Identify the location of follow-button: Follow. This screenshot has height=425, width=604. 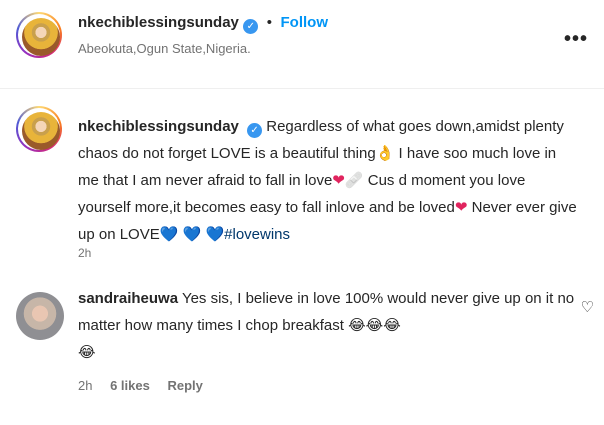
(305, 22).